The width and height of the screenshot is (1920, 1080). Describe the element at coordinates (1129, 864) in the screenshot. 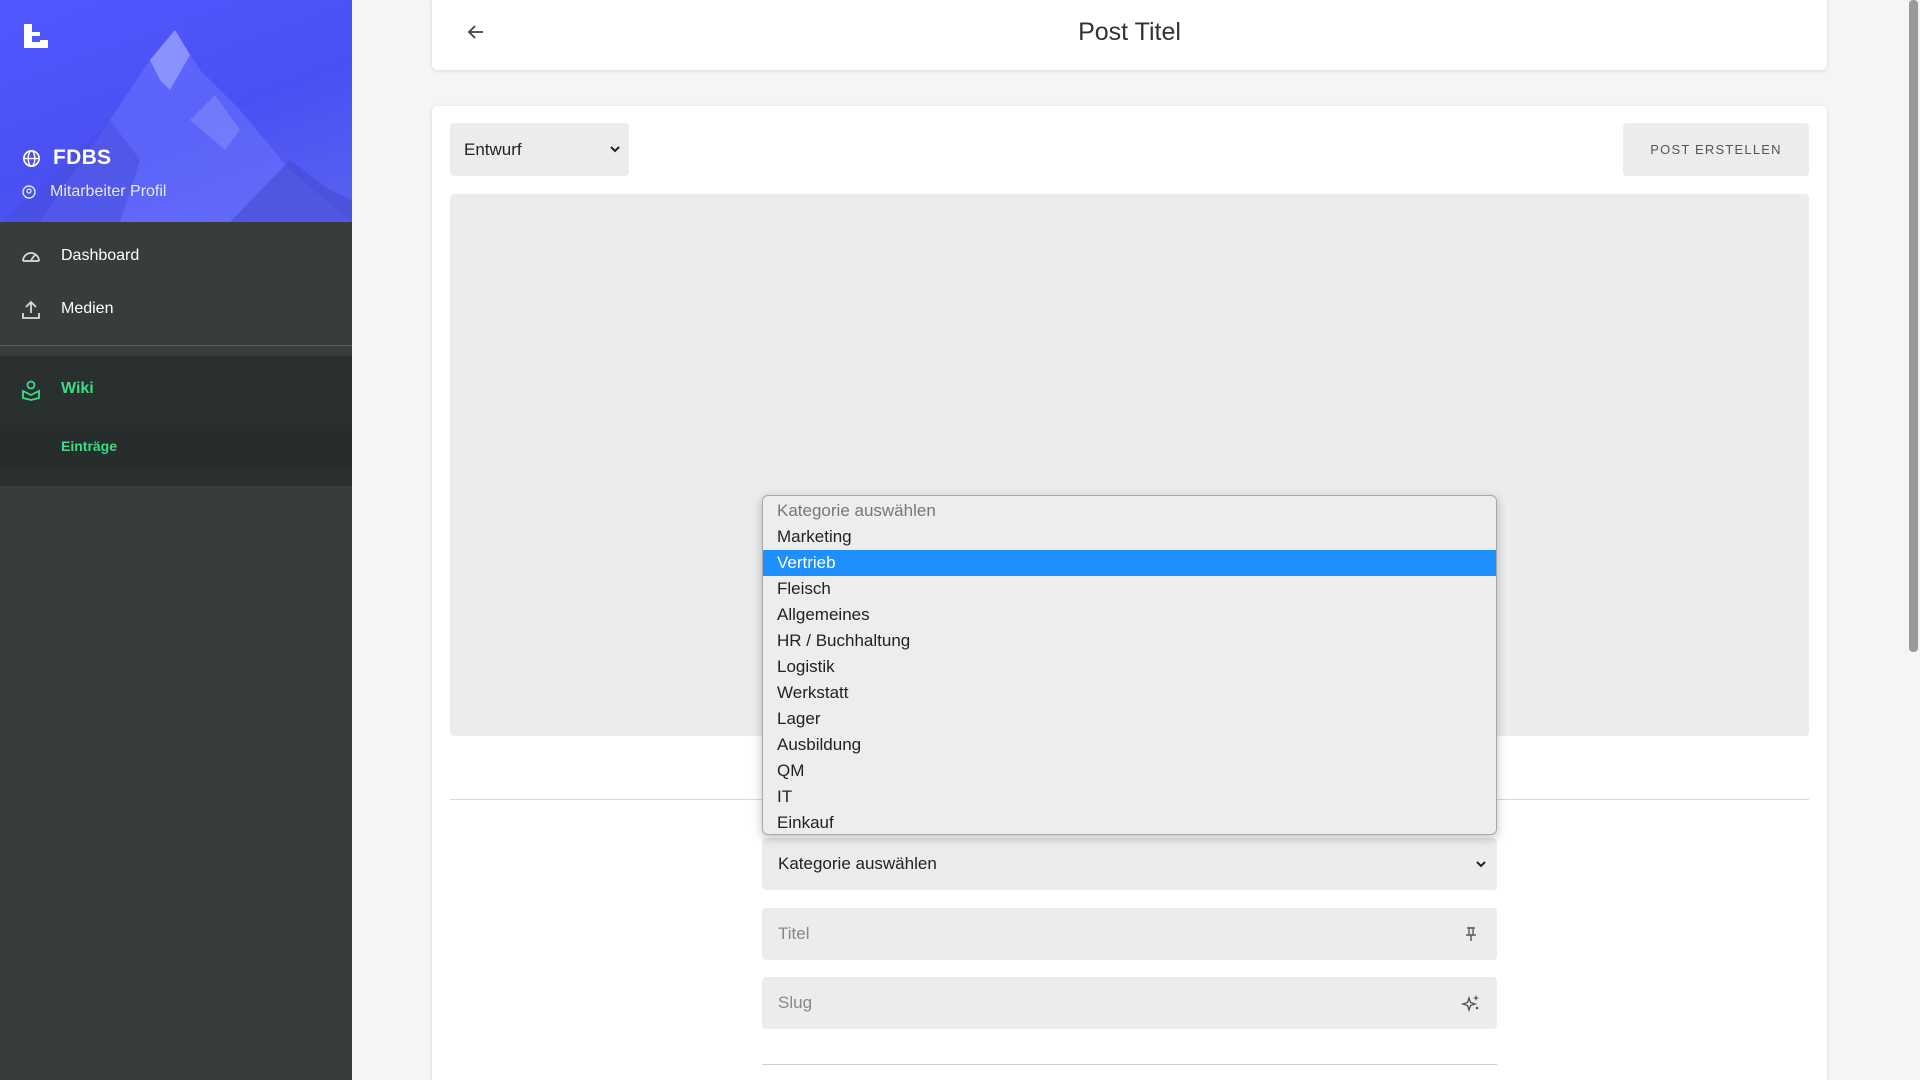

I see `category-select: Kategorie auswählen` at that location.